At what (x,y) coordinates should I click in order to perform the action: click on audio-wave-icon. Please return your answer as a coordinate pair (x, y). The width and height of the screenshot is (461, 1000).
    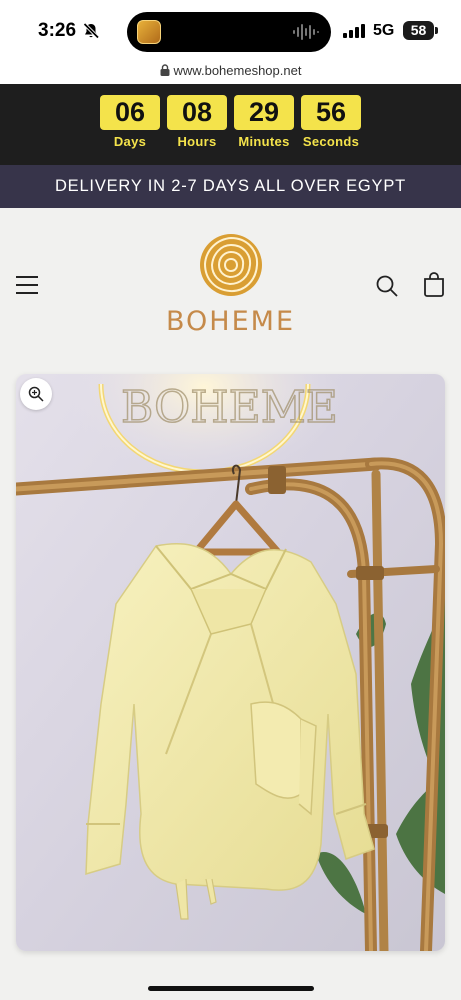
    Looking at the image, I should click on (306, 32).